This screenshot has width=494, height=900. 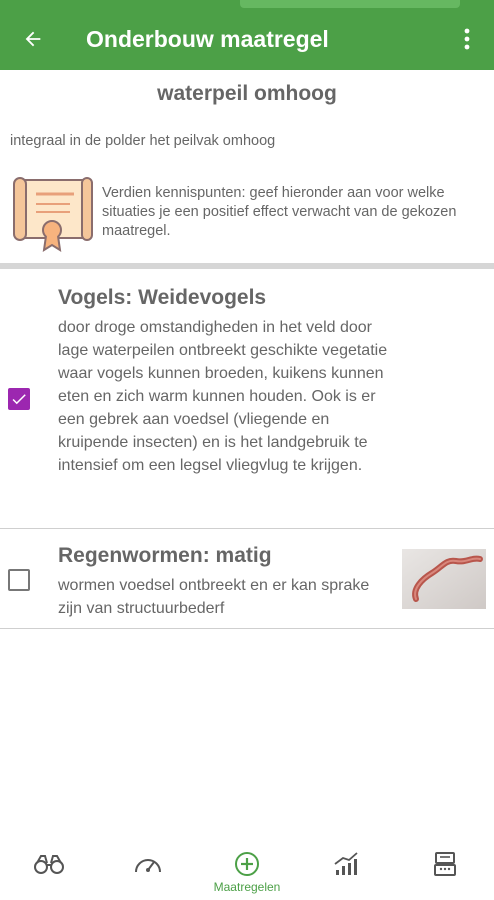 I want to click on back-button, so click(x=33, y=39).